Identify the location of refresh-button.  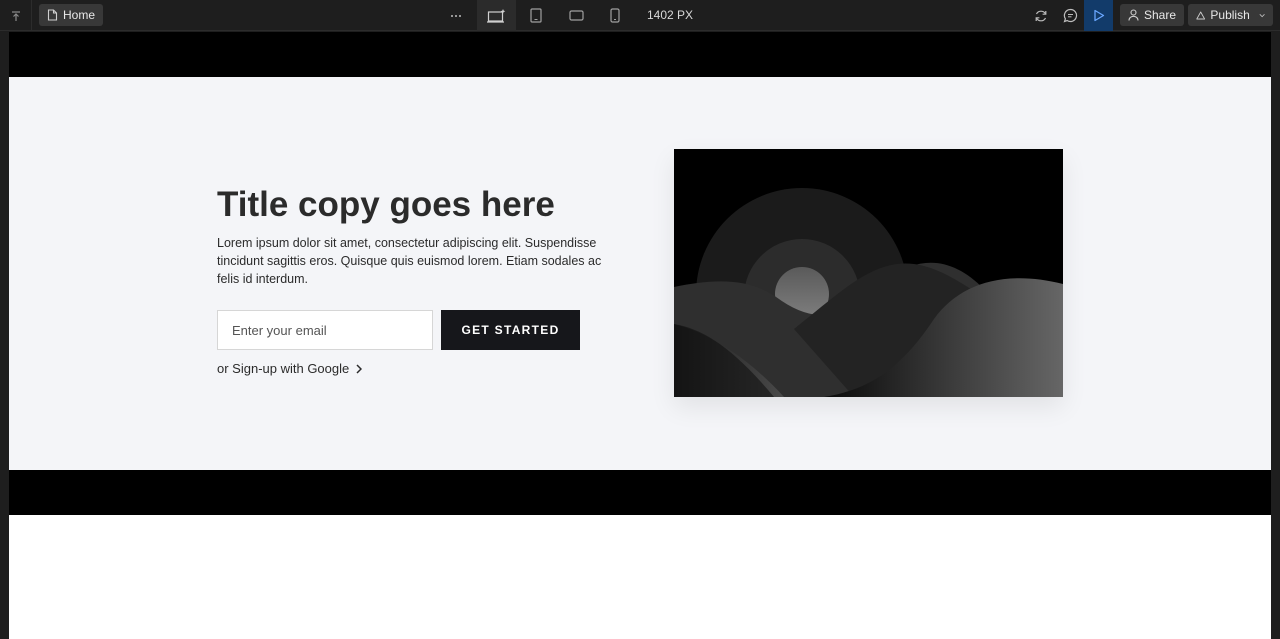
(1041, 15).